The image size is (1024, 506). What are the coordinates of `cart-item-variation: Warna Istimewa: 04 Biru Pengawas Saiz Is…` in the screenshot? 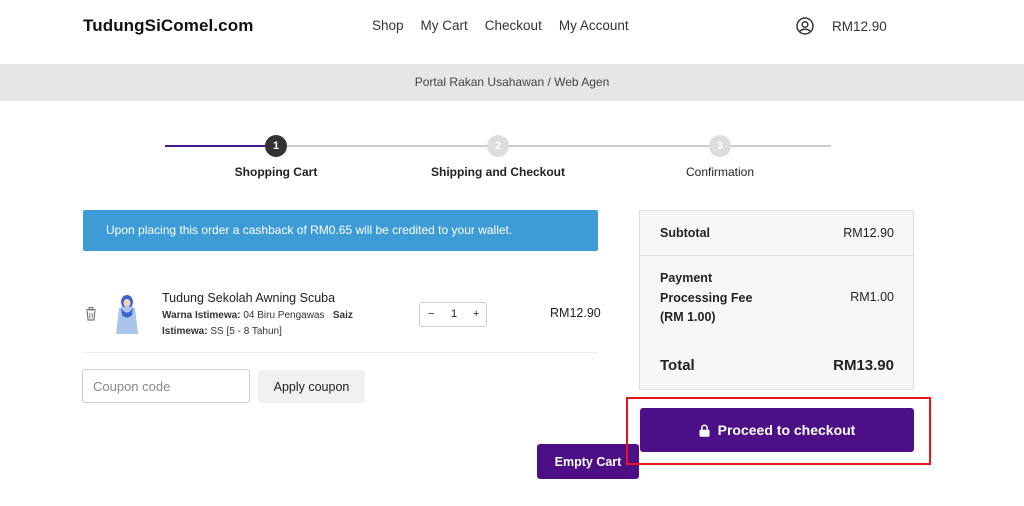 It's located at (267, 324).